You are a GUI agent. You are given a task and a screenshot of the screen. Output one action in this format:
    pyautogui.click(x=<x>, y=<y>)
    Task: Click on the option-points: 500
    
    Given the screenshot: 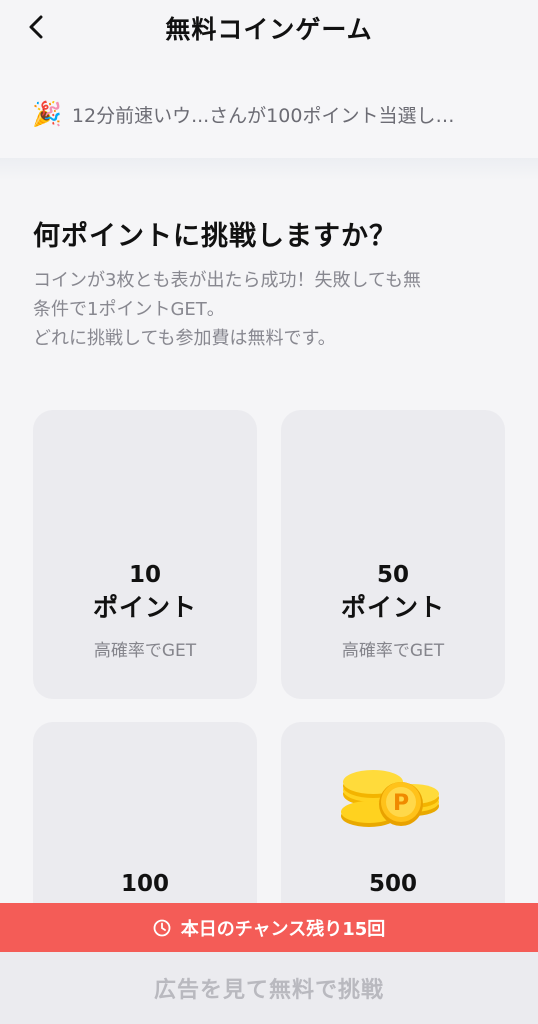 What is the action you would take?
    pyautogui.click(x=392, y=884)
    